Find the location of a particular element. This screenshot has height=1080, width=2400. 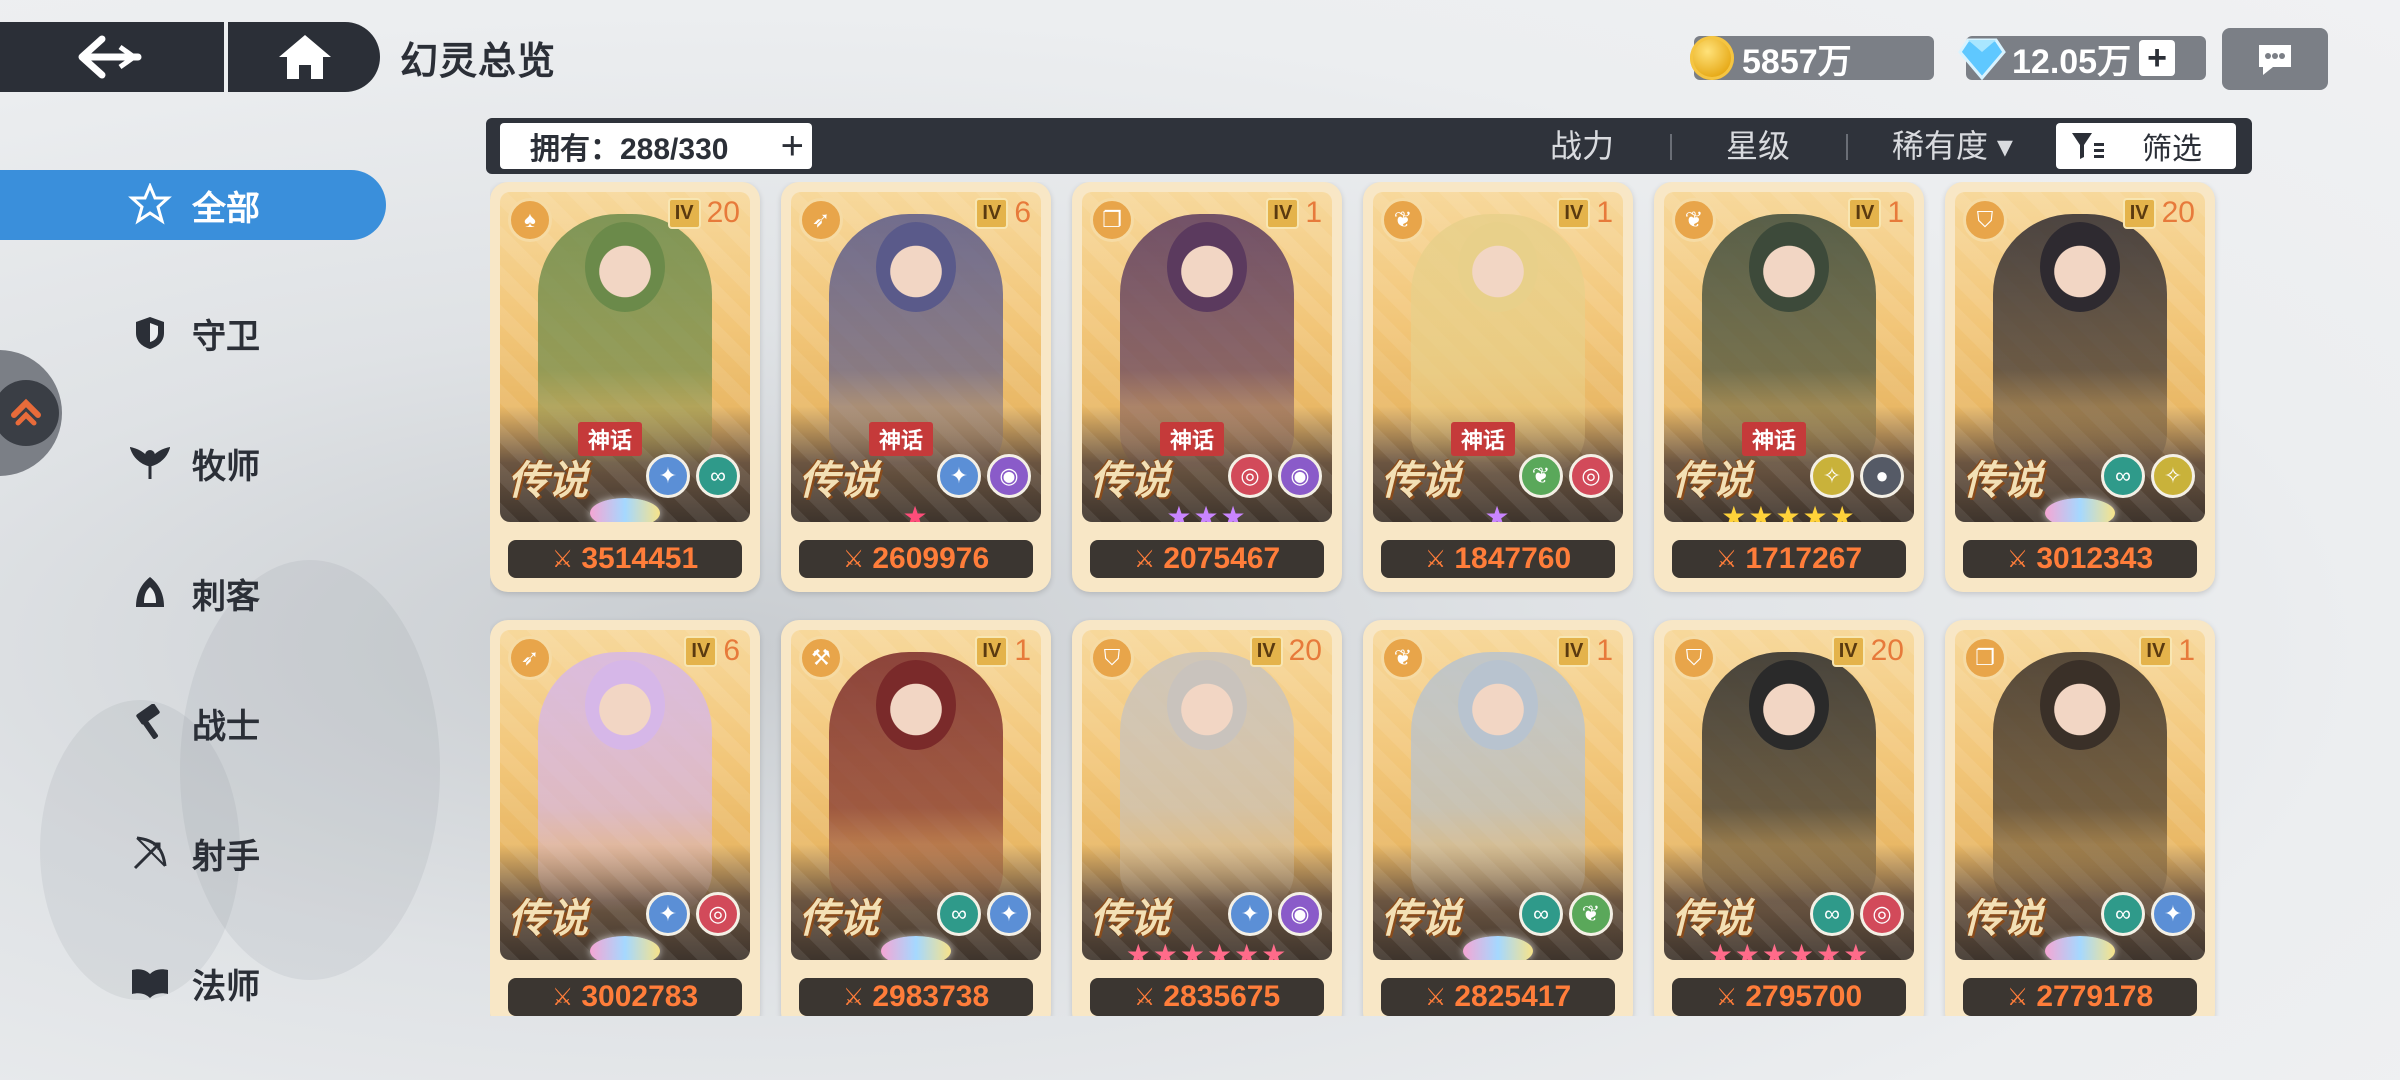

home-icon is located at coordinates (305, 57).